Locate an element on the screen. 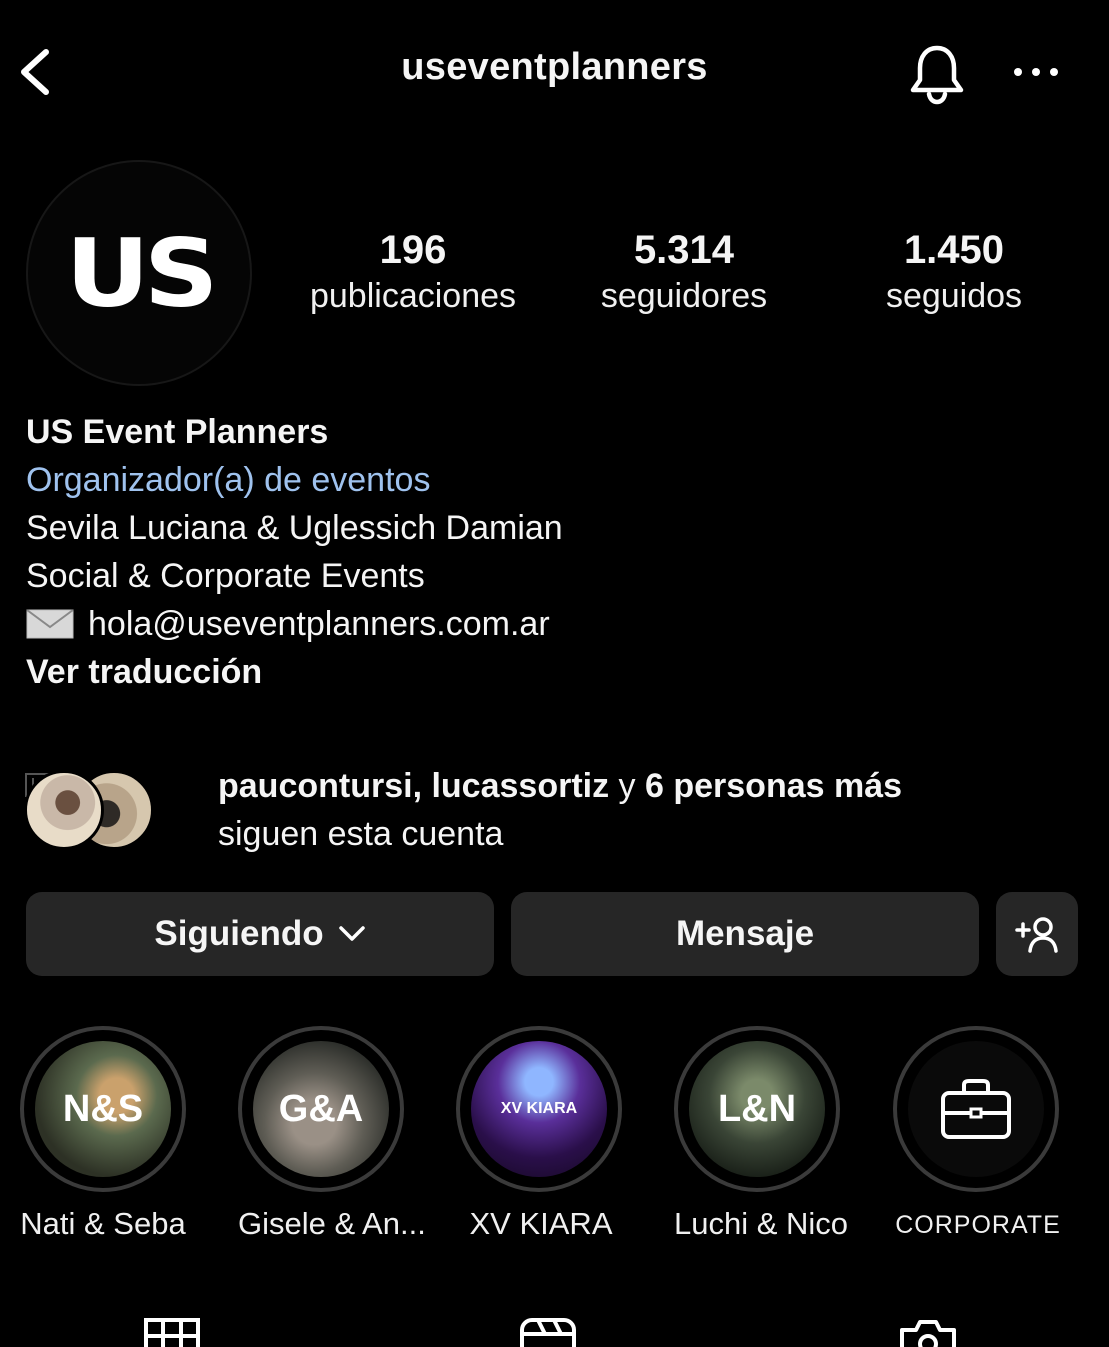 The height and width of the screenshot is (1347, 1109). tab-grid is located at coordinates (172, 1330).